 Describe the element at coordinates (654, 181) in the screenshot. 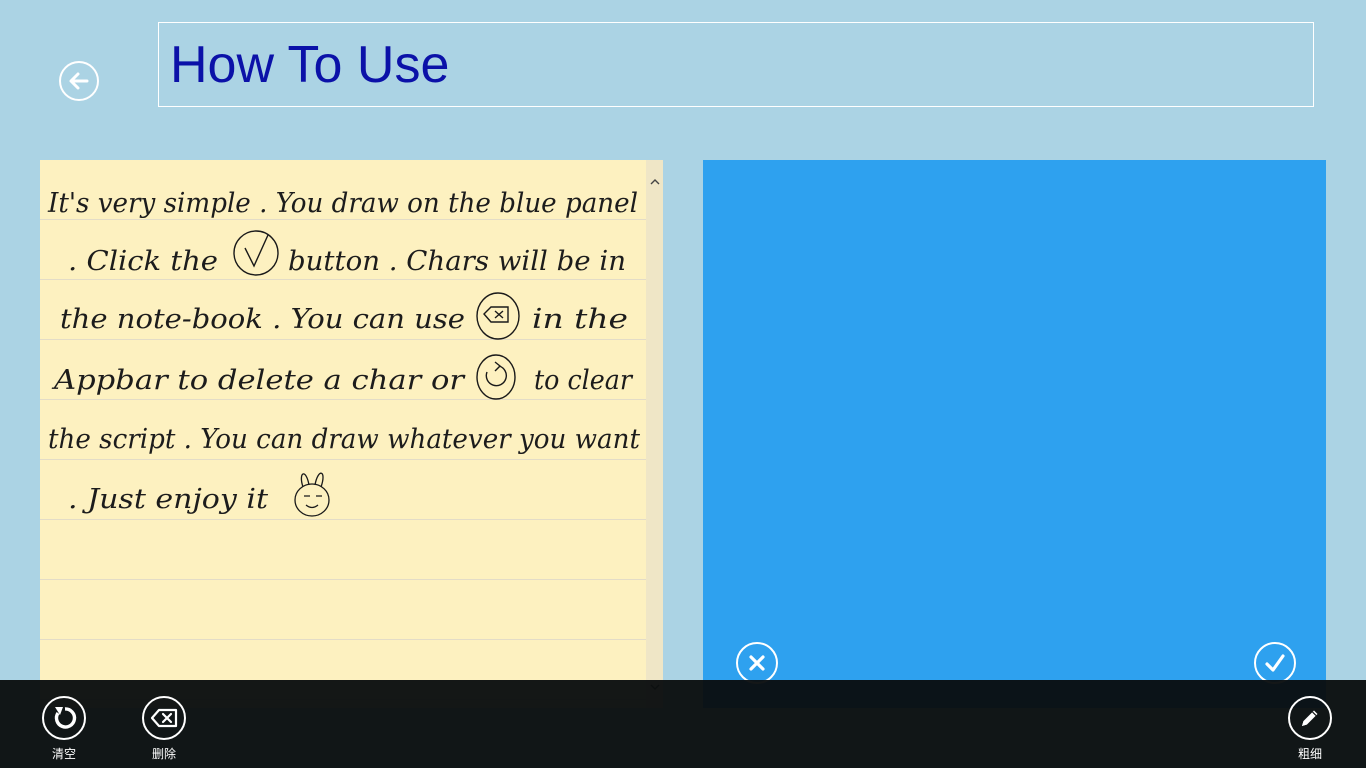

I see `scroll-up-icon` at that location.